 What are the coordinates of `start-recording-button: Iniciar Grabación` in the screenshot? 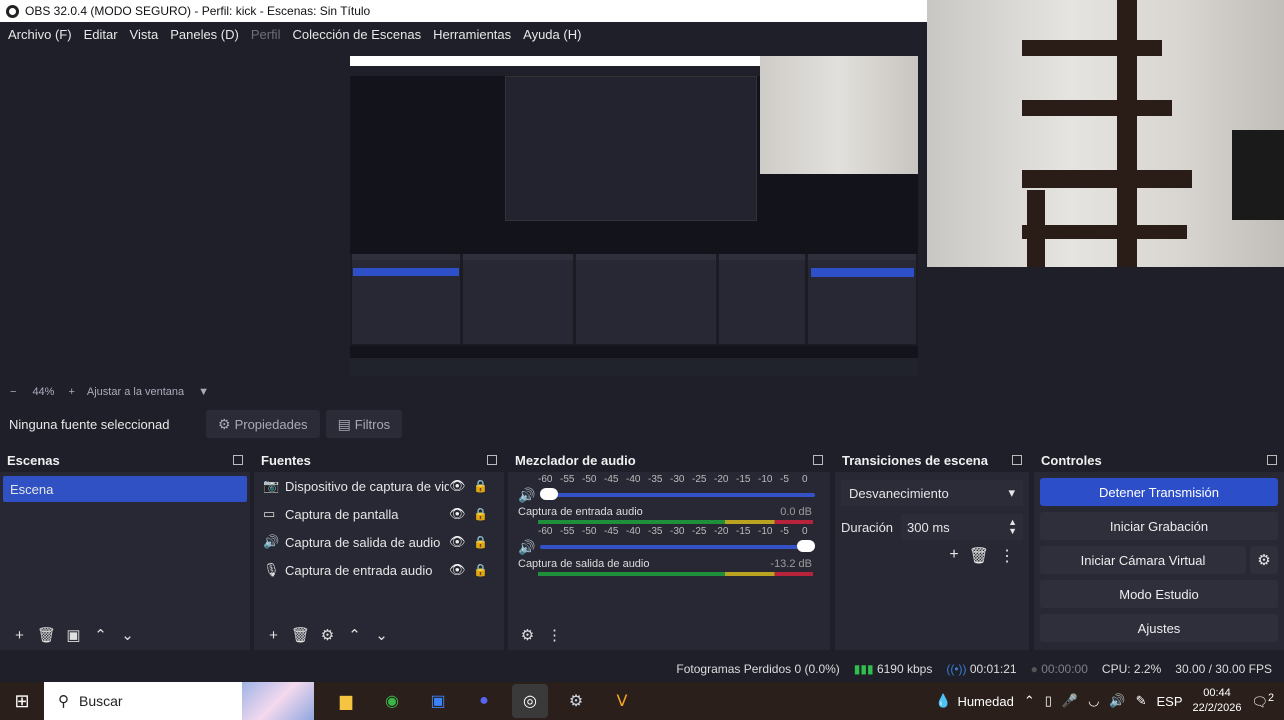 It's located at (1159, 526).